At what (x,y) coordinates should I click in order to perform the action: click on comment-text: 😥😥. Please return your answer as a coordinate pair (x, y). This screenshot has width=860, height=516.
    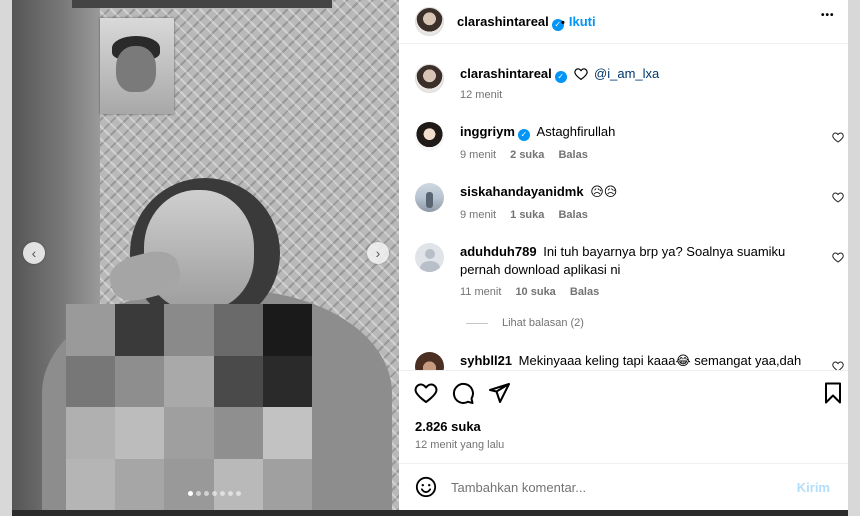
    Looking at the image, I should click on (604, 191).